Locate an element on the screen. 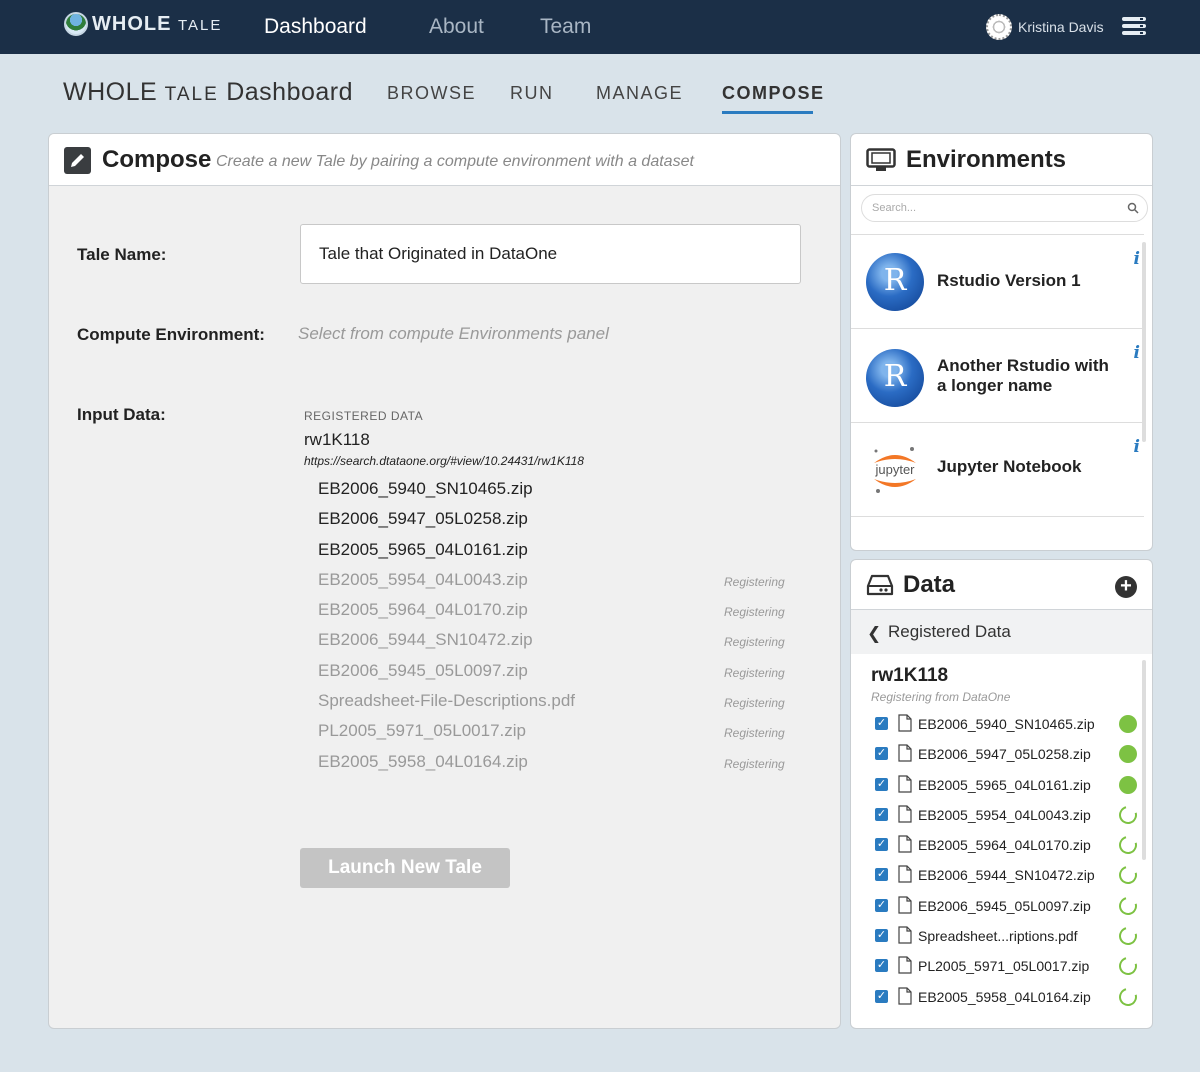  file-name: PL2005_5971_05L0017.zip is located at coordinates (422, 731).